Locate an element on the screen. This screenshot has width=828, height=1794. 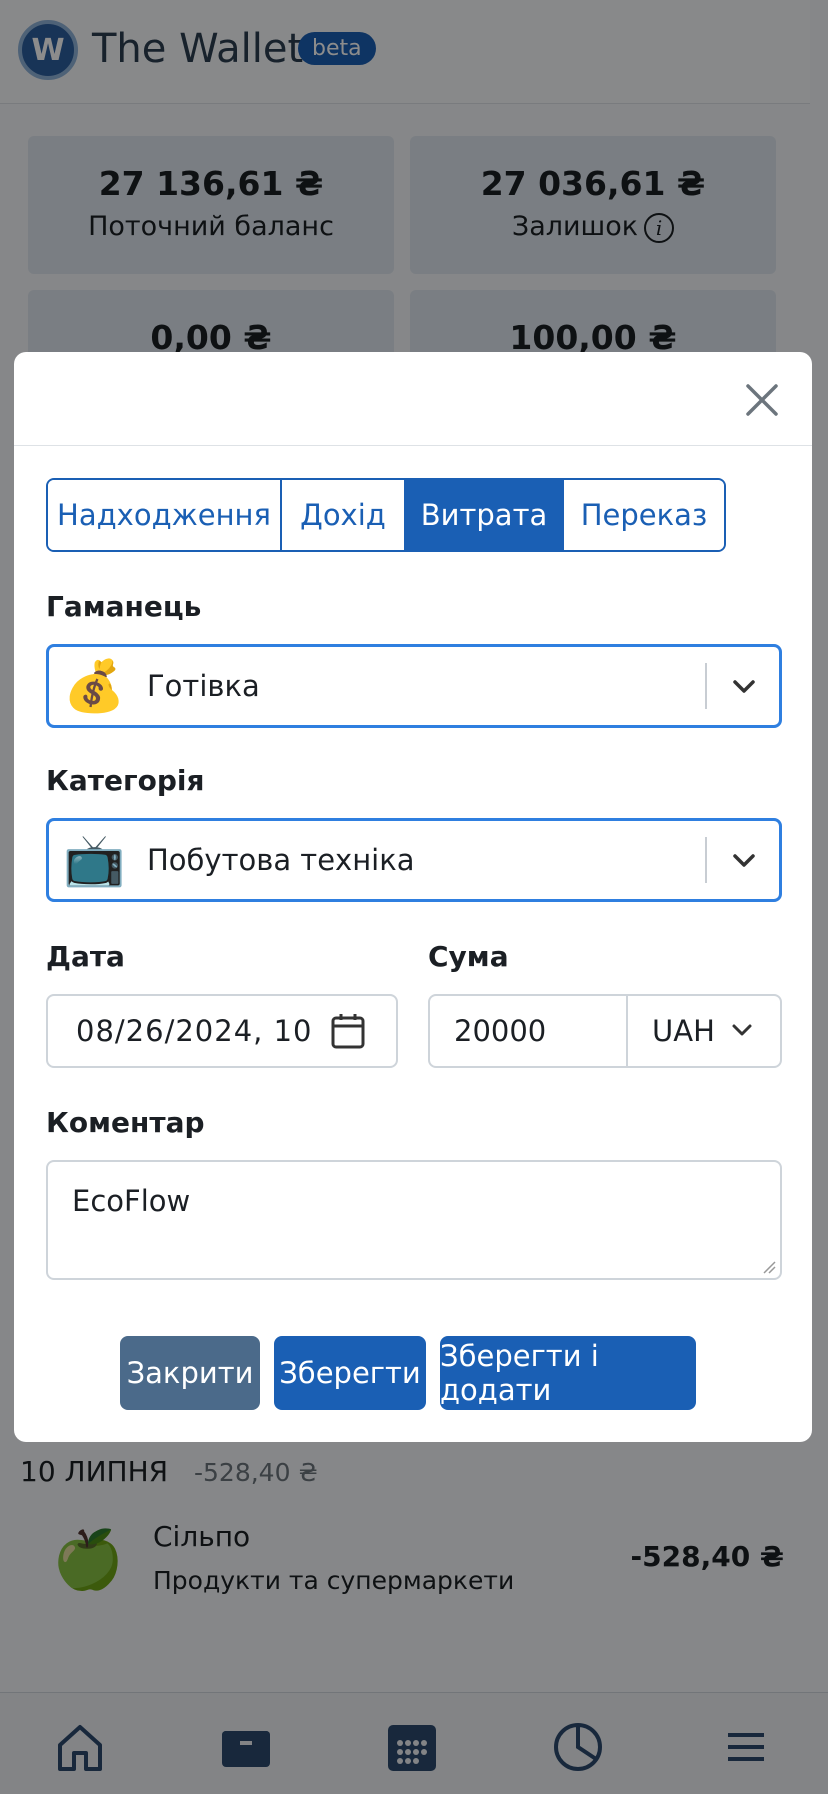
date-input: 08/26/2024, 10 is located at coordinates (222, 1031).